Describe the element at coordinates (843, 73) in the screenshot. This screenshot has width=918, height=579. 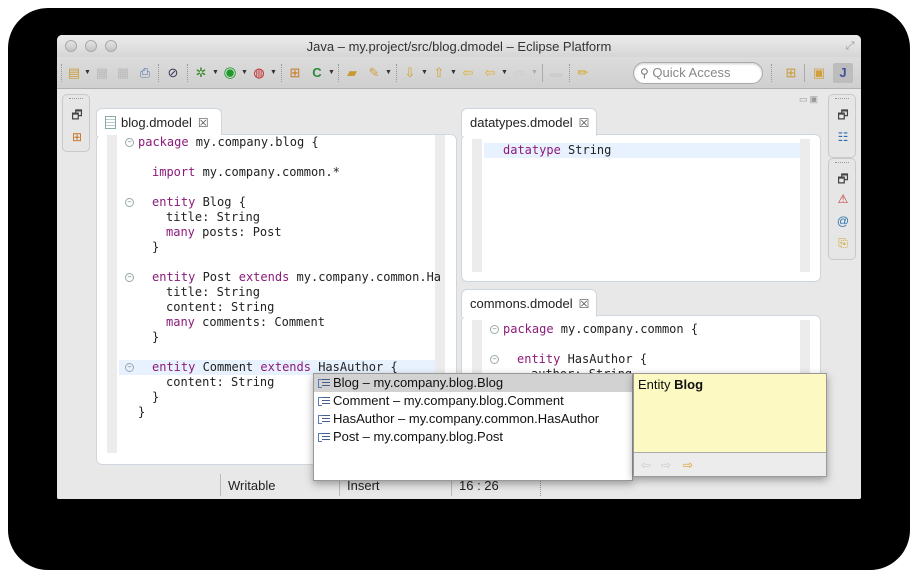
I see `java-perspective-icon: J` at that location.